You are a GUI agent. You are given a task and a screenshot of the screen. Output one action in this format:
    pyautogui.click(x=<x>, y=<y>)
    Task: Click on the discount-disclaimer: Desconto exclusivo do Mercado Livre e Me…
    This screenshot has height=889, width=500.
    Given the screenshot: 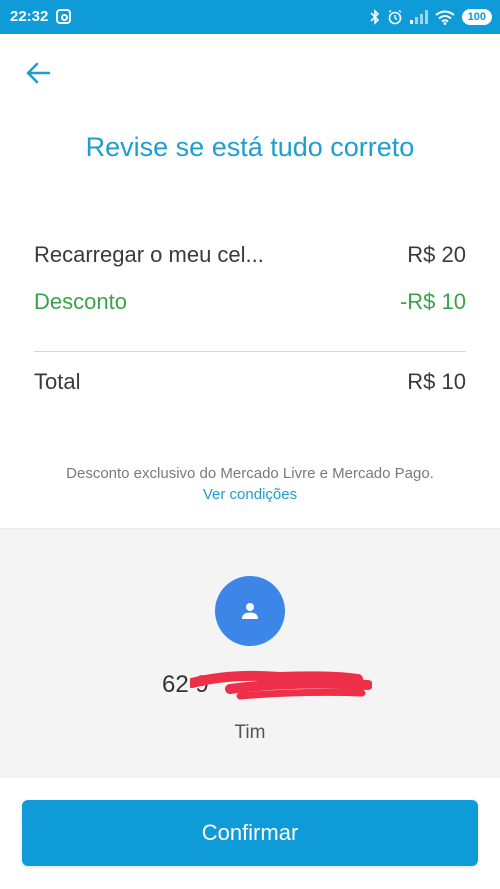 What is the action you would take?
    pyautogui.click(x=250, y=473)
    